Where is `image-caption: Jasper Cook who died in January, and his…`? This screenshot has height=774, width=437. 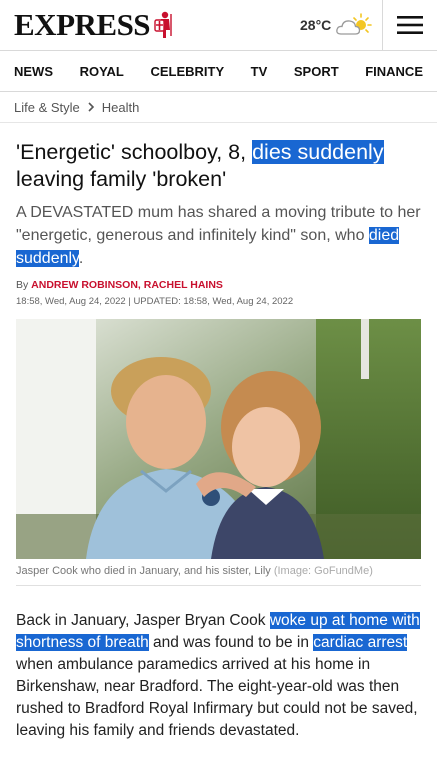 image-caption: Jasper Cook who died in January, and his… is located at coordinates (218, 575).